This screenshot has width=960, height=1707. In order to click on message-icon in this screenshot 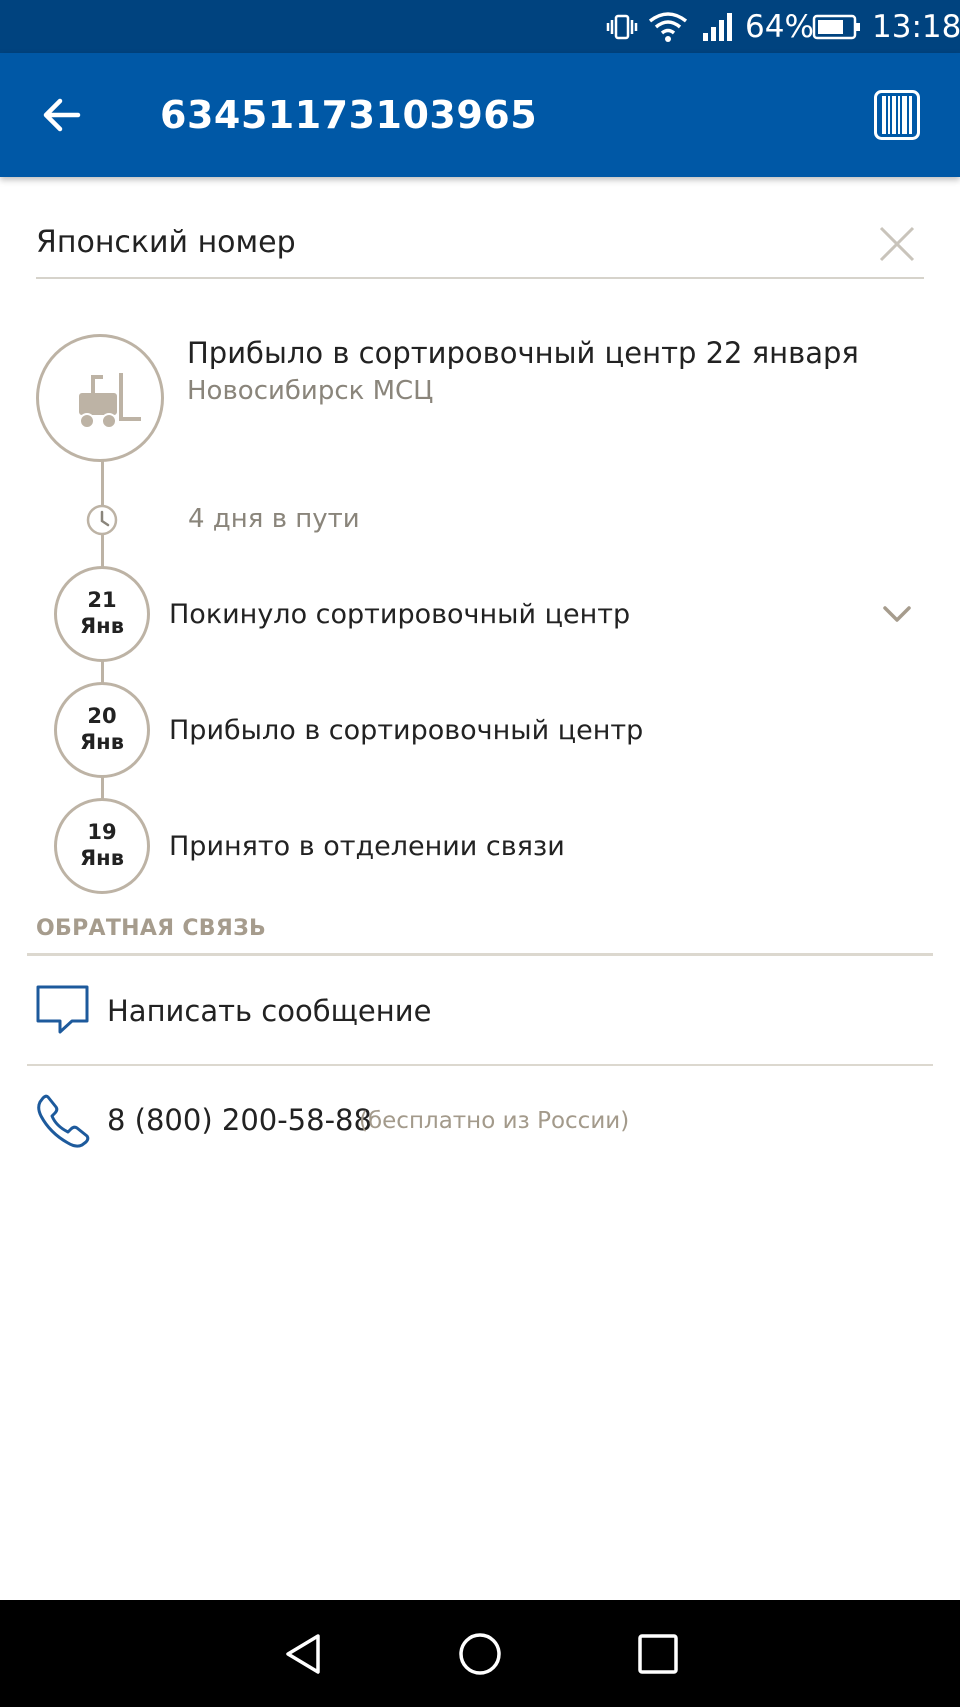, I will do `click(63, 1012)`.